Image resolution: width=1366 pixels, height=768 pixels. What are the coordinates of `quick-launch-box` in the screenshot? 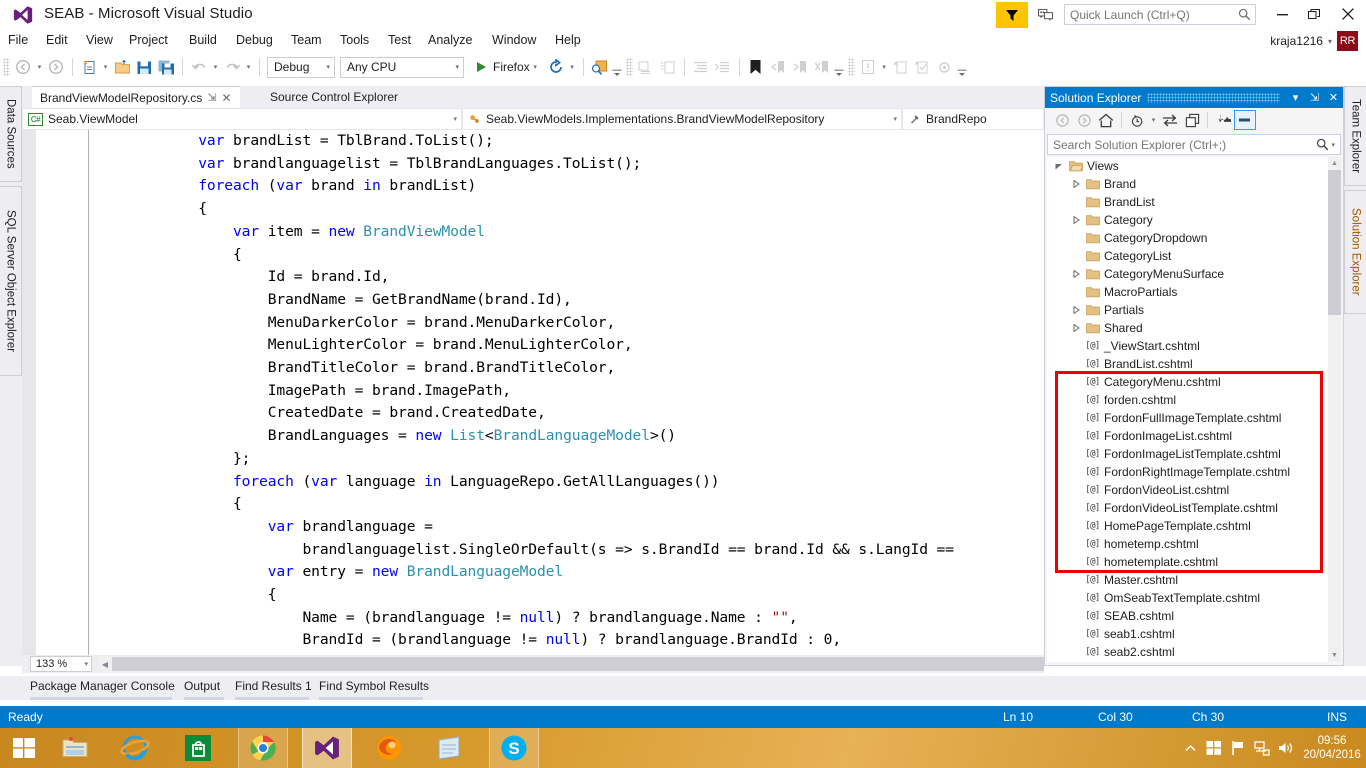 It's located at (1160, 14).